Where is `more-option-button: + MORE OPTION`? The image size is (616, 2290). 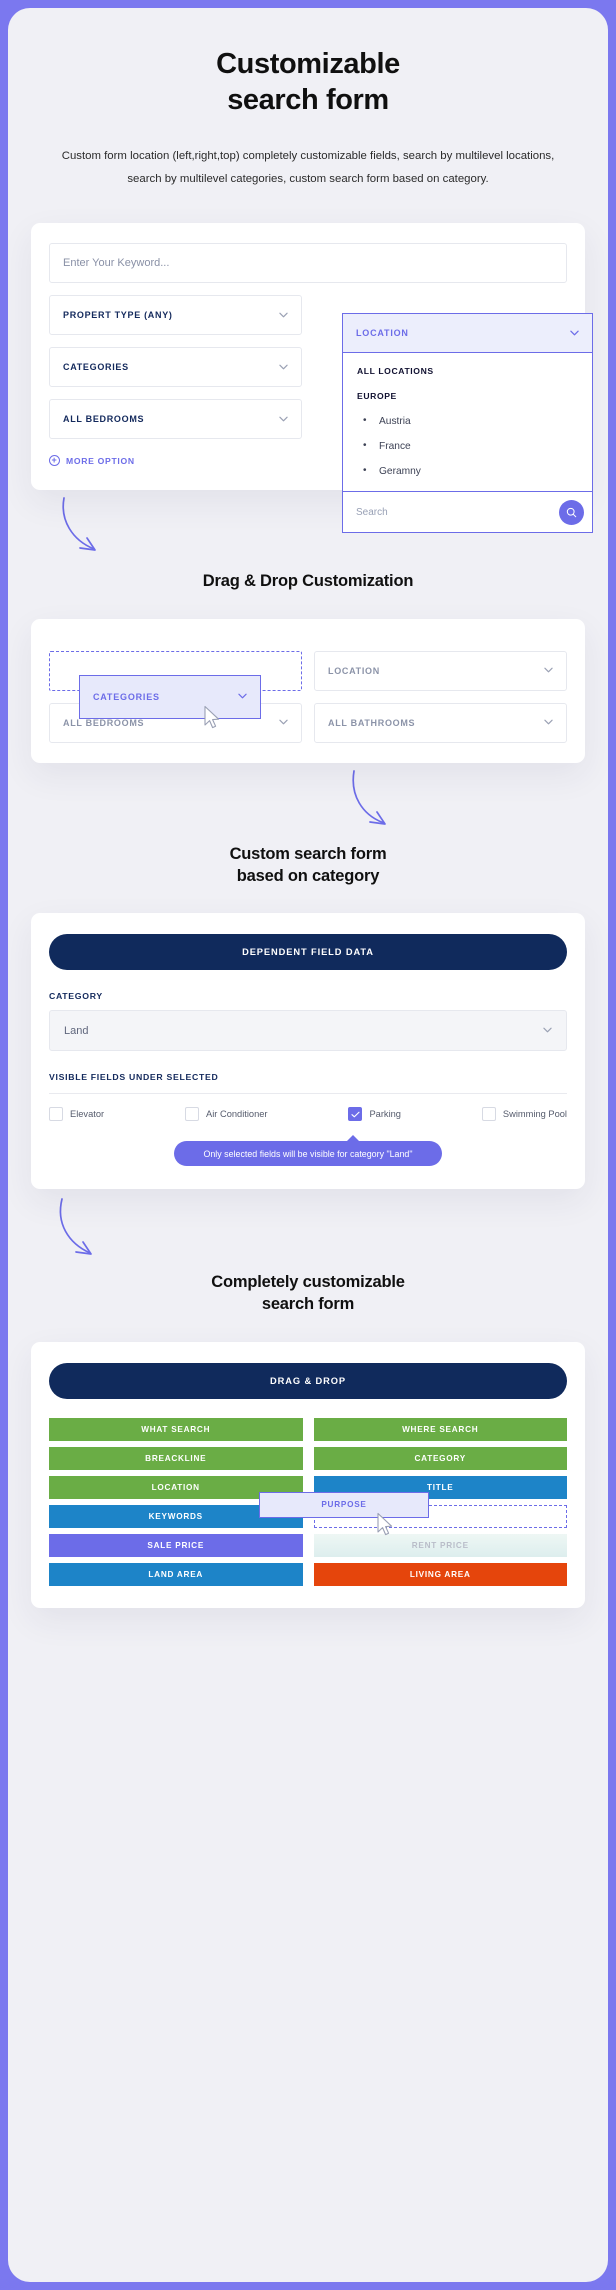
more-option-button: + MORE OPTION is located at coordinates (92, 461).